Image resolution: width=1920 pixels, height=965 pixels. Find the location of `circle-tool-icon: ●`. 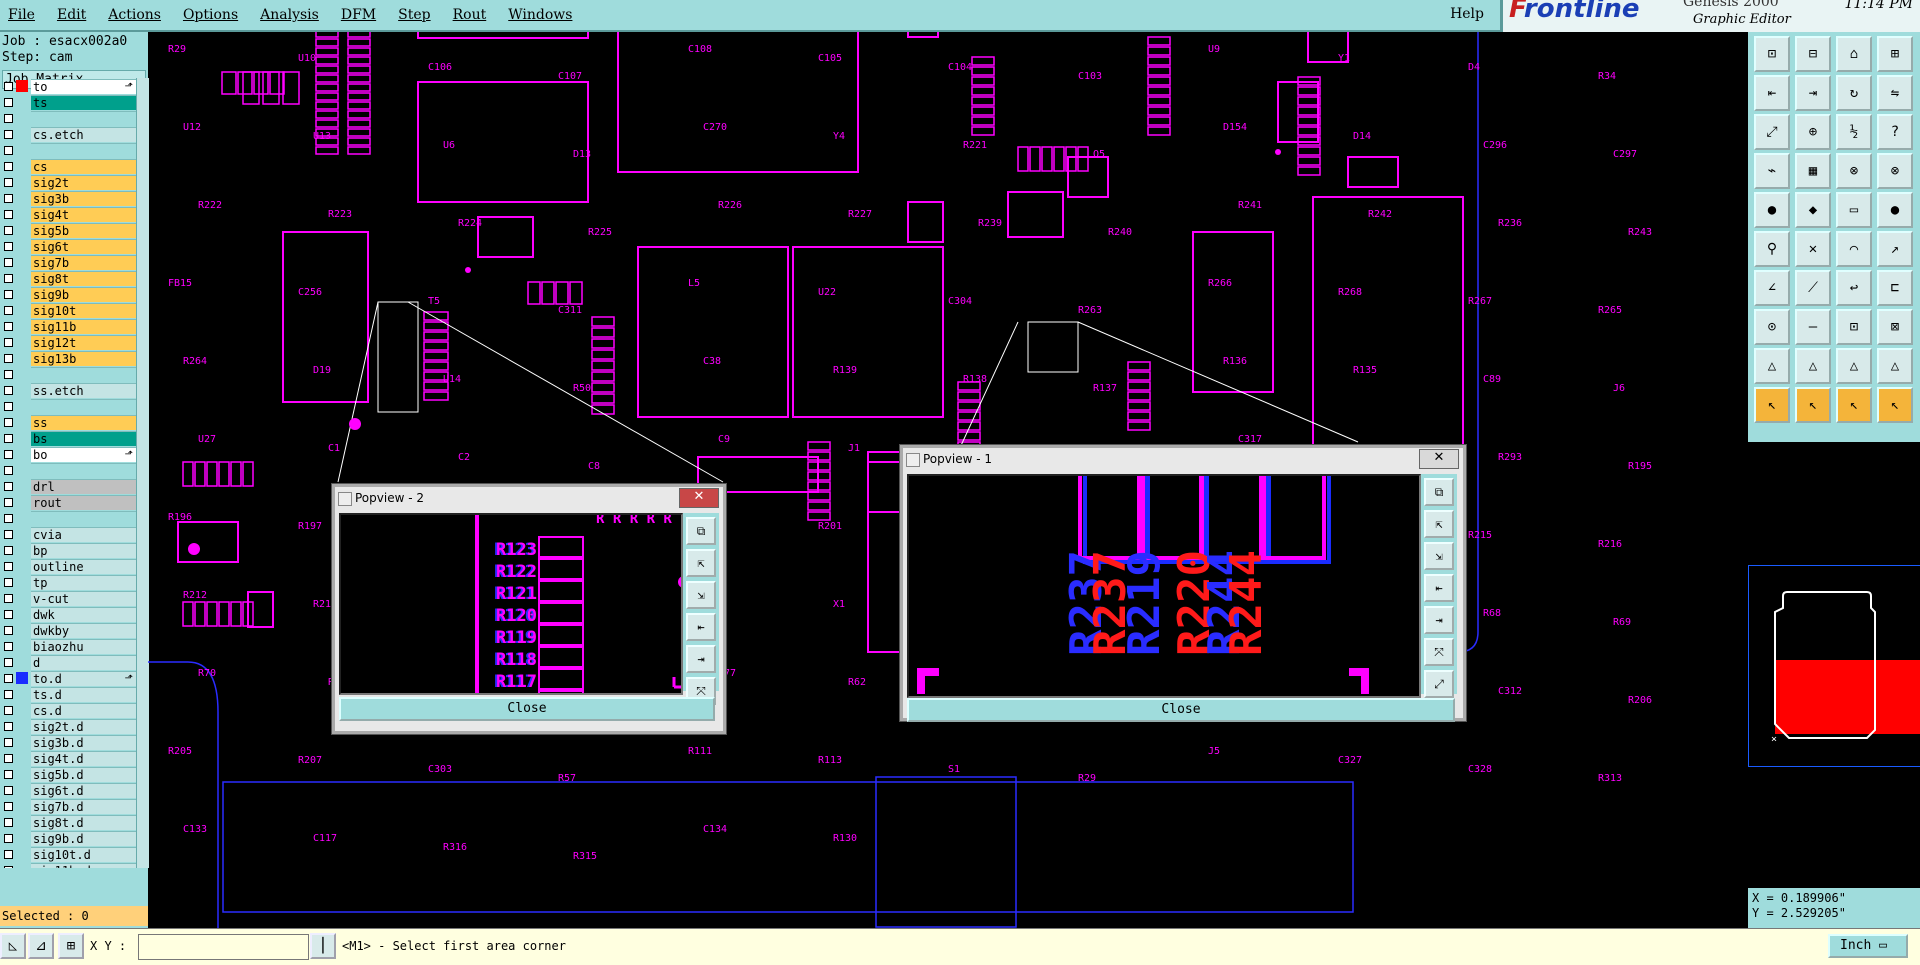

circle-tool-icon: ● is located at coordinates (1895, 210).